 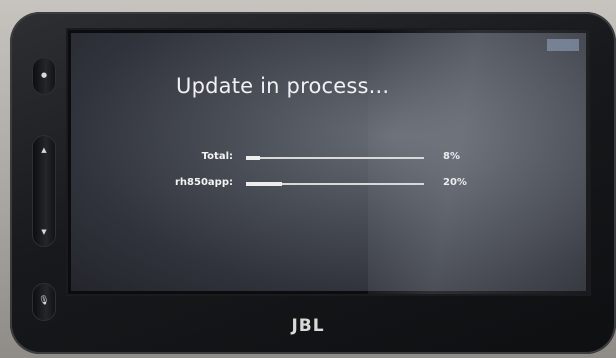 I want to click on voice-button: 🎙, so click(x=44, y=302).